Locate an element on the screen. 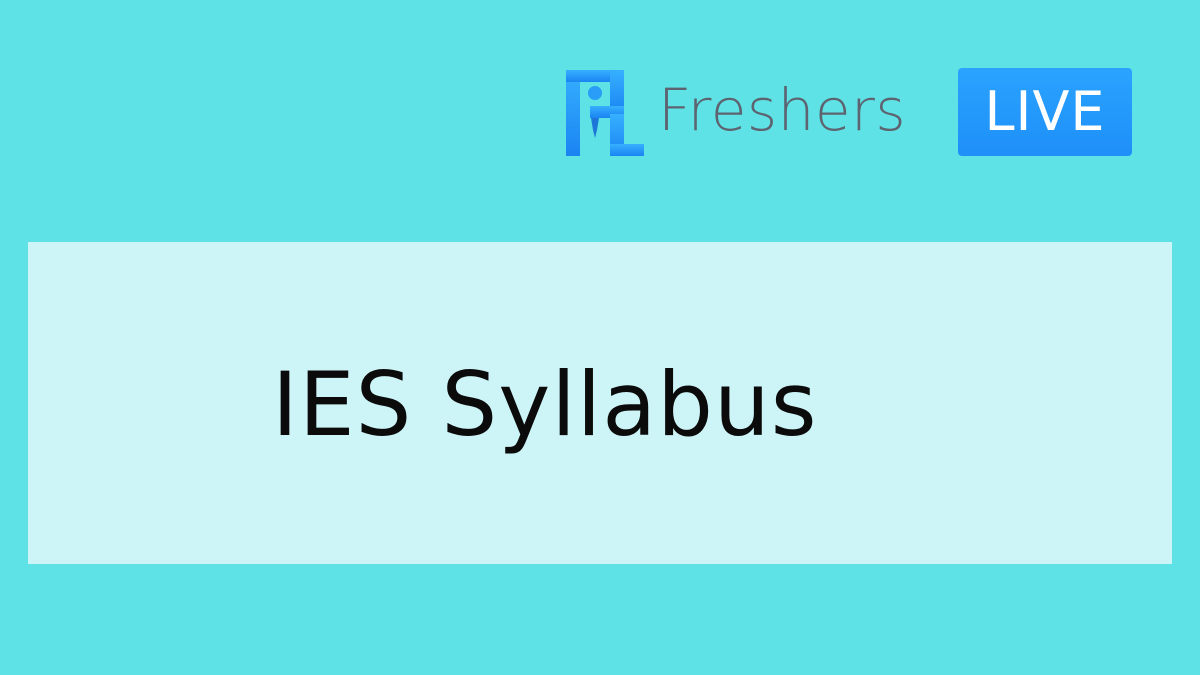 Image resolution: width=1200 pixels, height=675 pixels. freshers-live-logo: Freshers LIVE is located at coordinates (849, 112).